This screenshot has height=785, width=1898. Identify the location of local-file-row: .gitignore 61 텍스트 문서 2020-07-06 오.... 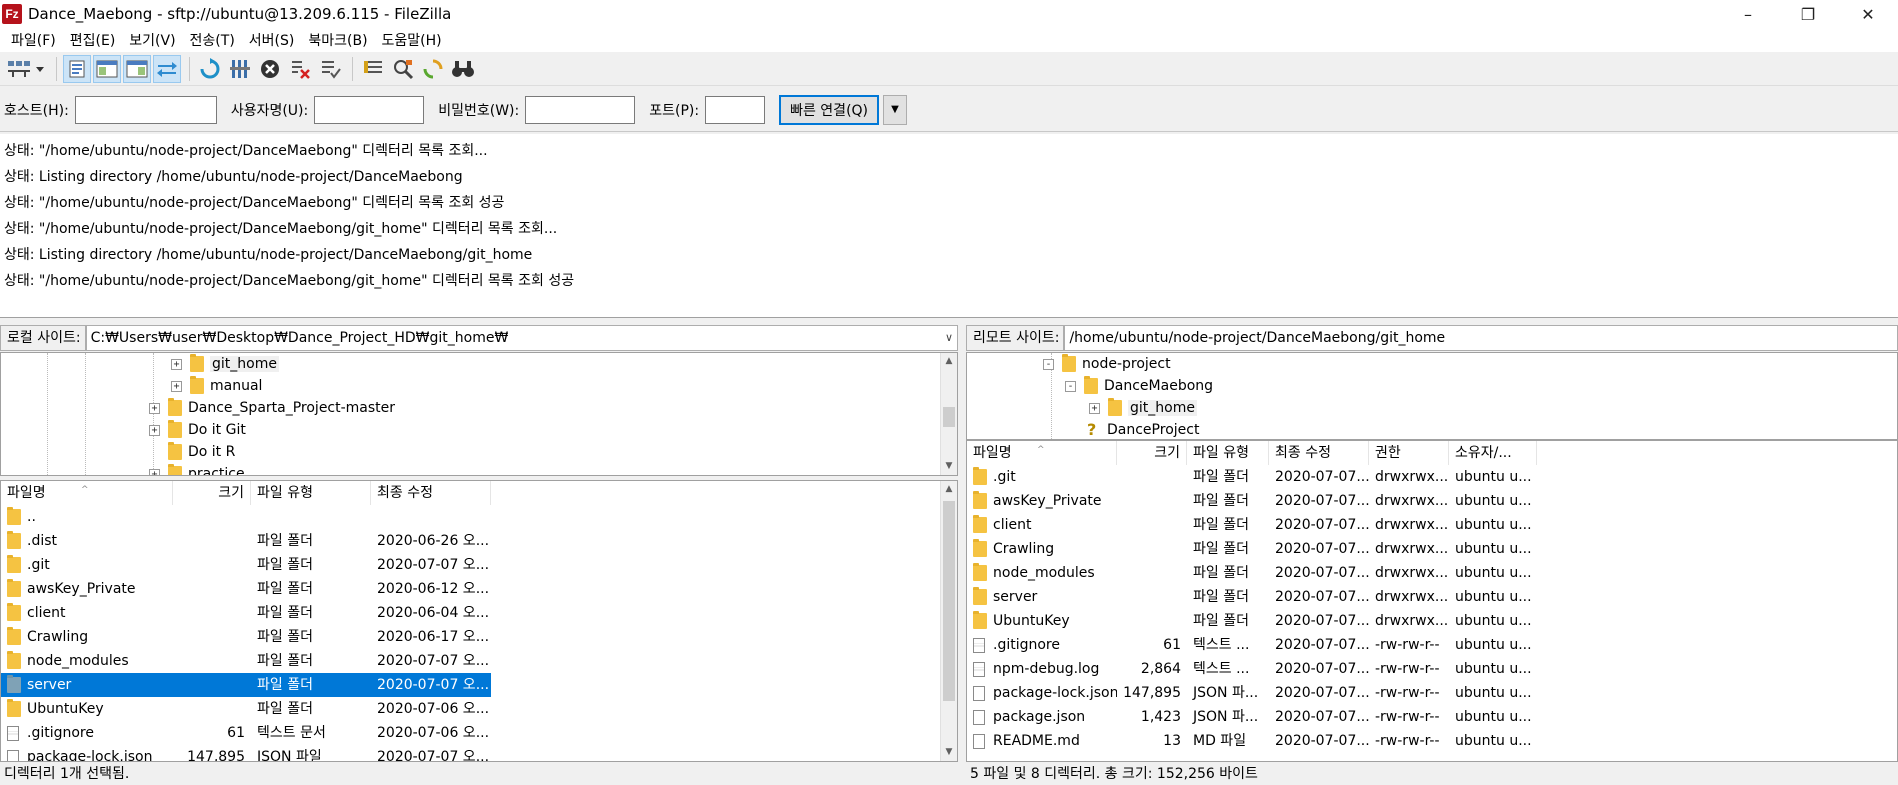
(246, 733).